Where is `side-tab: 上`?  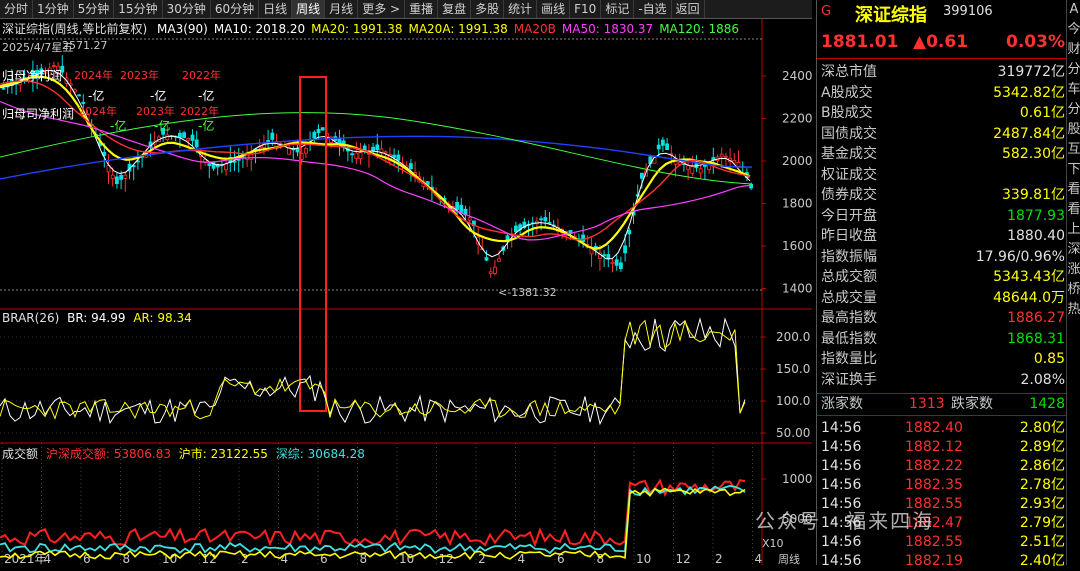
side-tab: 上 is located at coordinates (1073, 230).